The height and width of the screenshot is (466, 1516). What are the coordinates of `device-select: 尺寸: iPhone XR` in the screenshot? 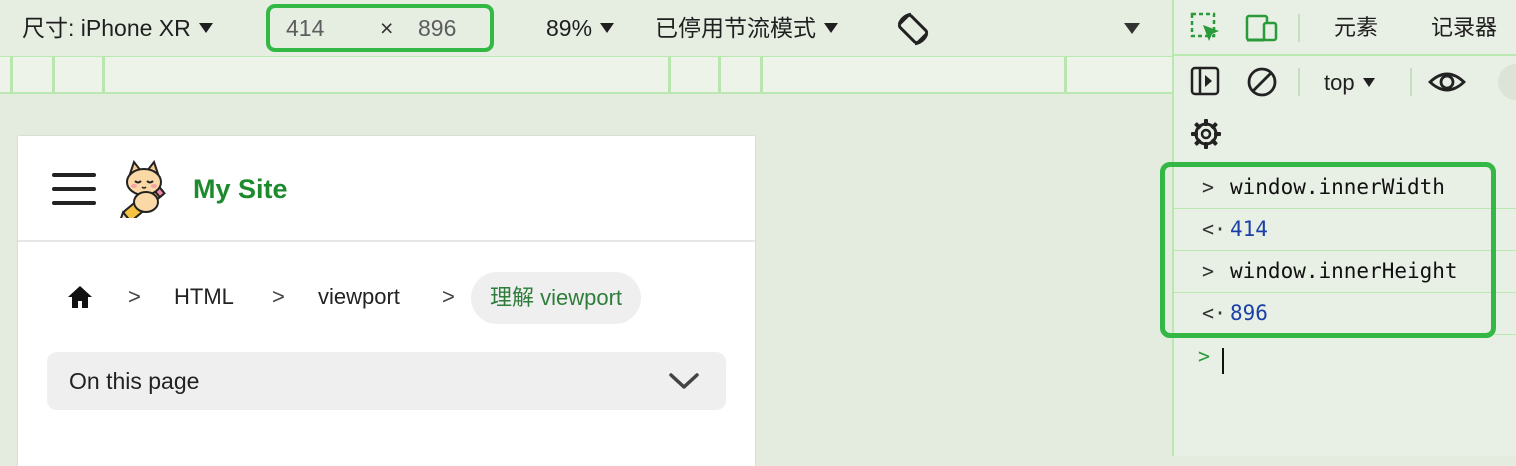 It's located at (117, 28).